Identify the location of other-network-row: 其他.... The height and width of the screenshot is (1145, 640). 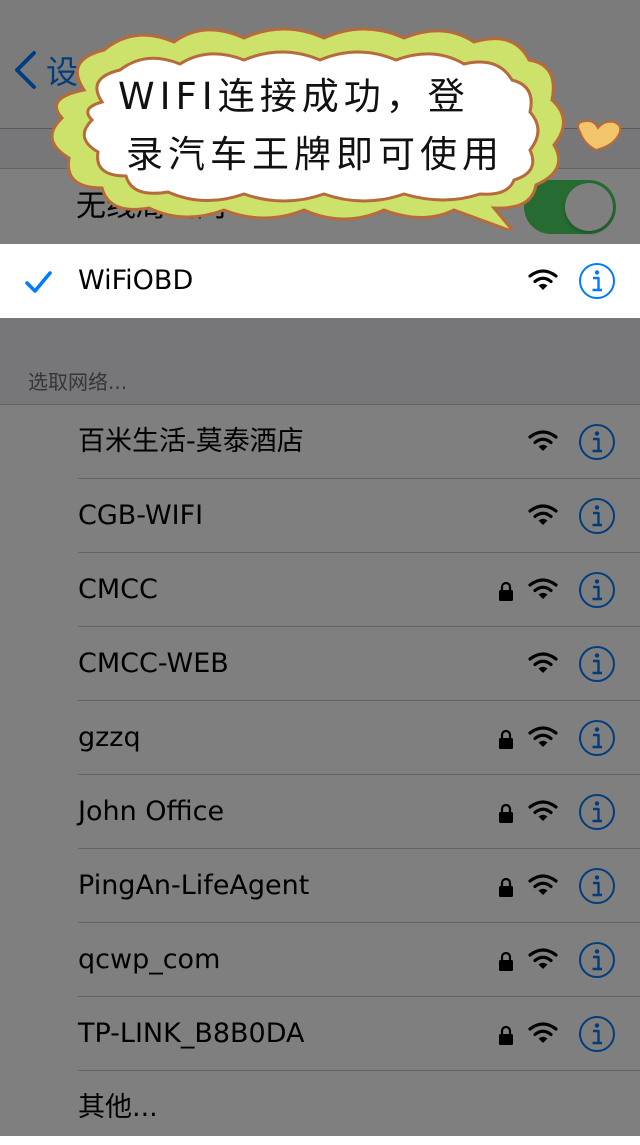
(320, 1108).